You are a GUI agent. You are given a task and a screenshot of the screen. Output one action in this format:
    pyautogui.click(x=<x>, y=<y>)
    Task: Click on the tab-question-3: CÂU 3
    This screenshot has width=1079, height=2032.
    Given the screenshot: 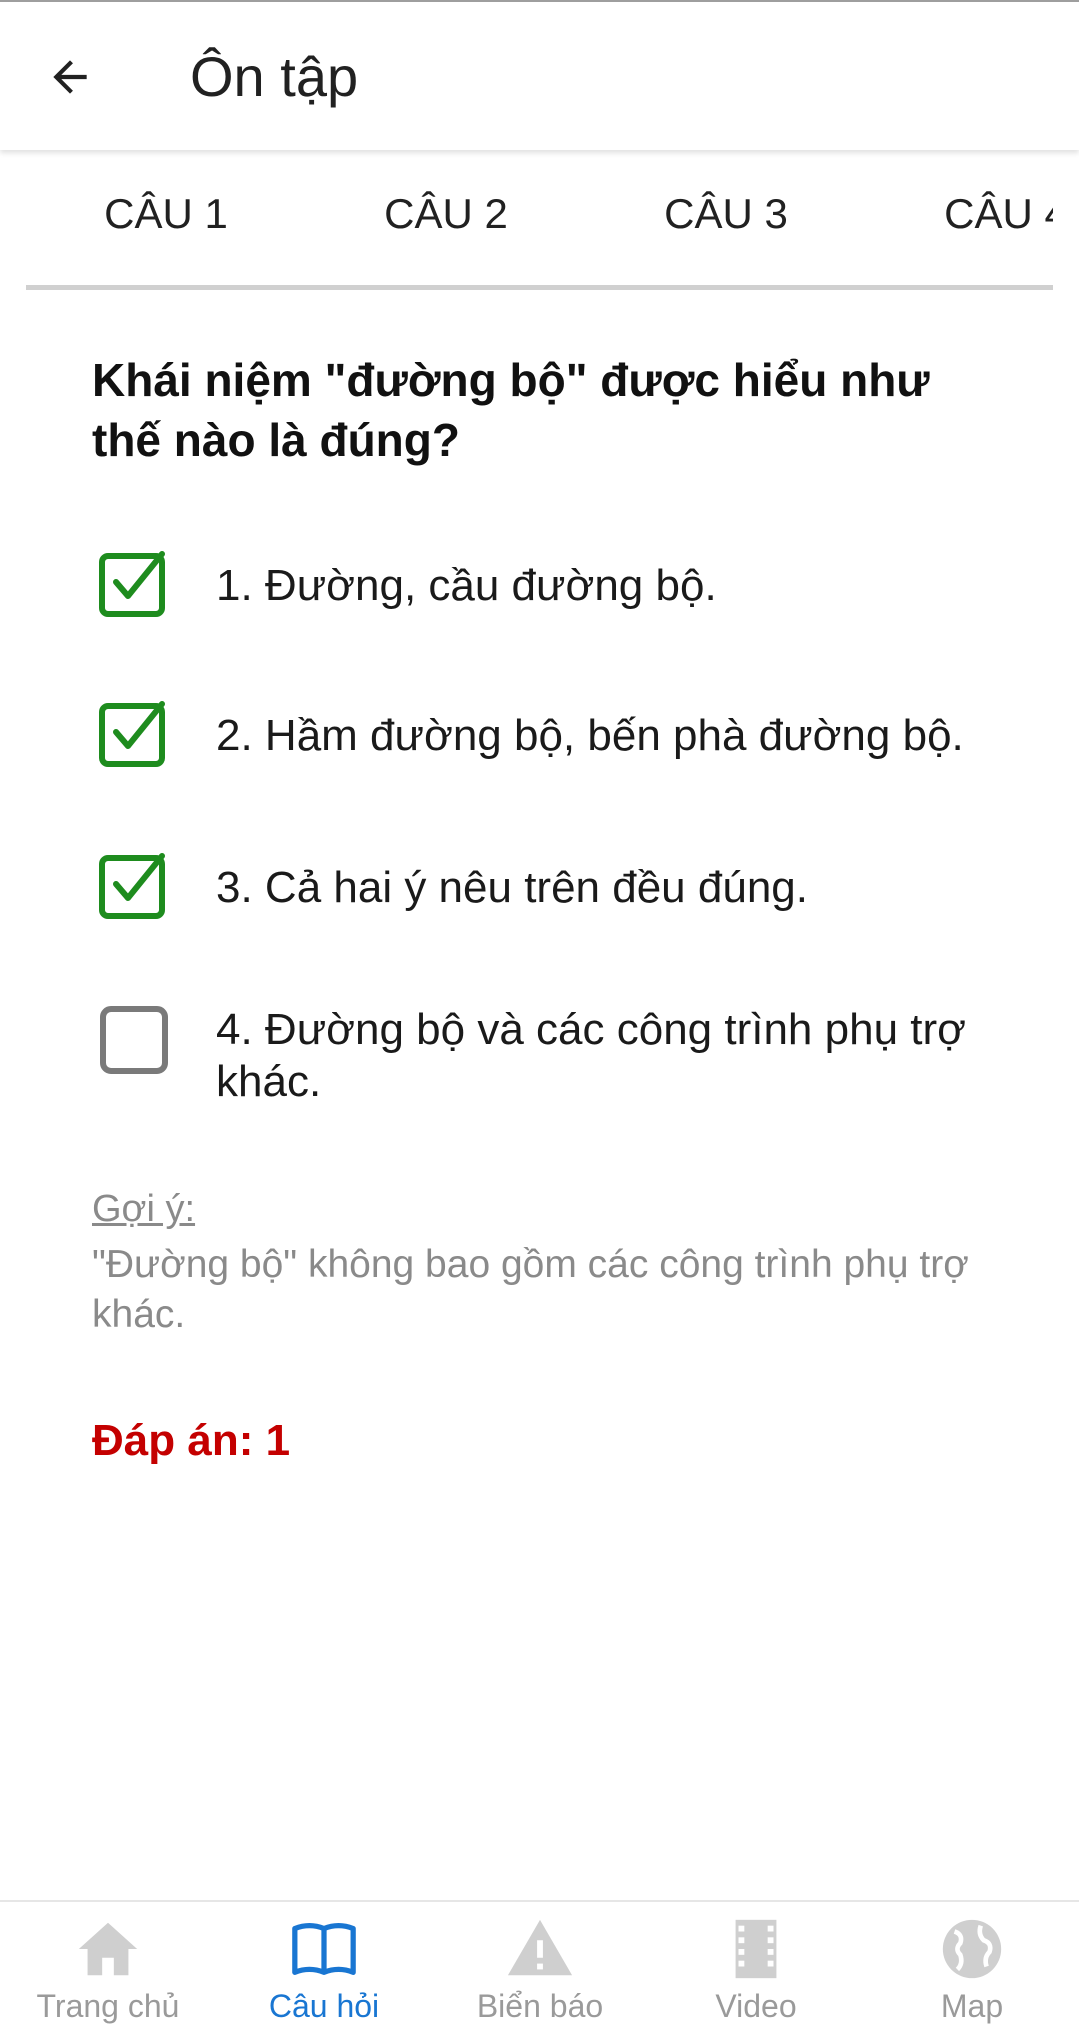 What is the action you would take?
    pyautogui.click(x=726, y=214)
    